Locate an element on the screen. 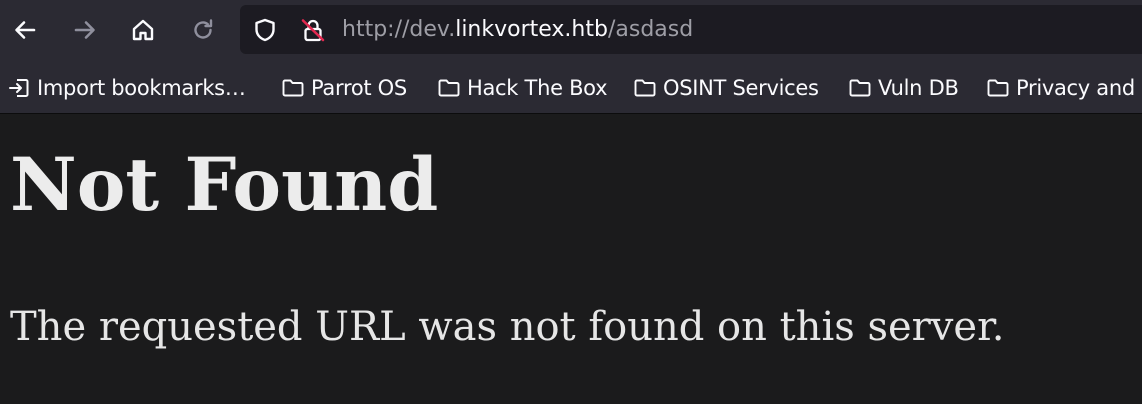 The height and width of the screenshot is (404, 1142). back-button is located at coordinates (25, 30).